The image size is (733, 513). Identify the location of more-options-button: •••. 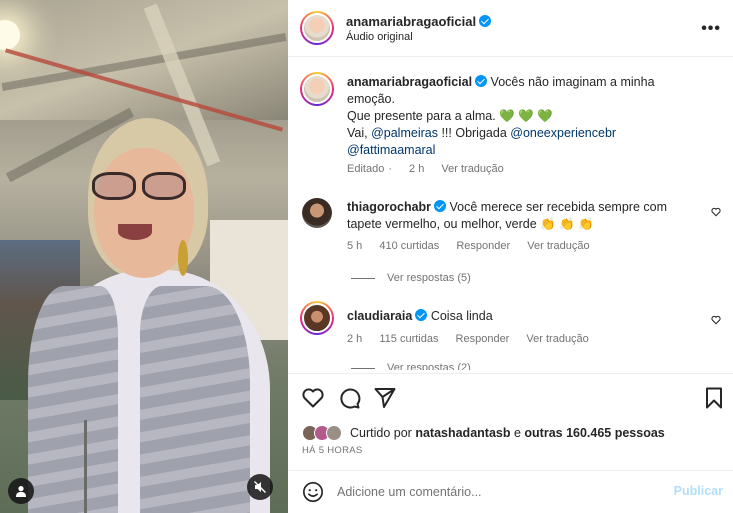
(711, 29).